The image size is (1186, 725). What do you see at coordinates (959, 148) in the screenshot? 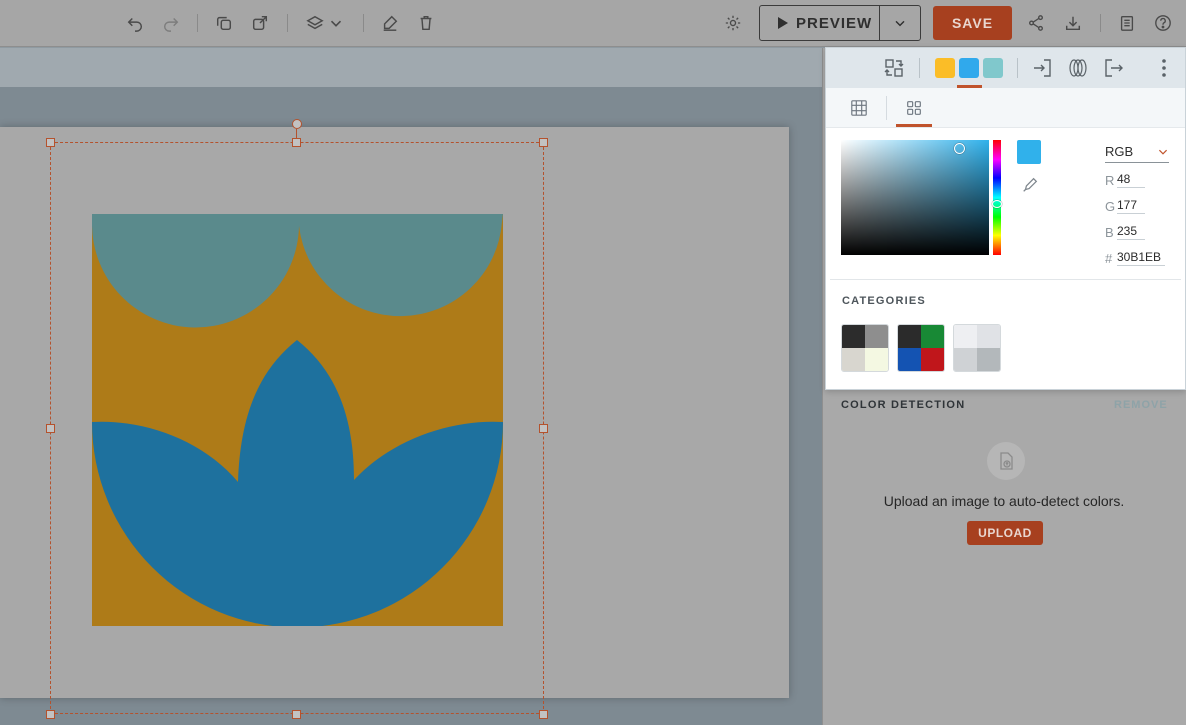
I see `saturation-value-pointer` at bounding box center [959, 148].